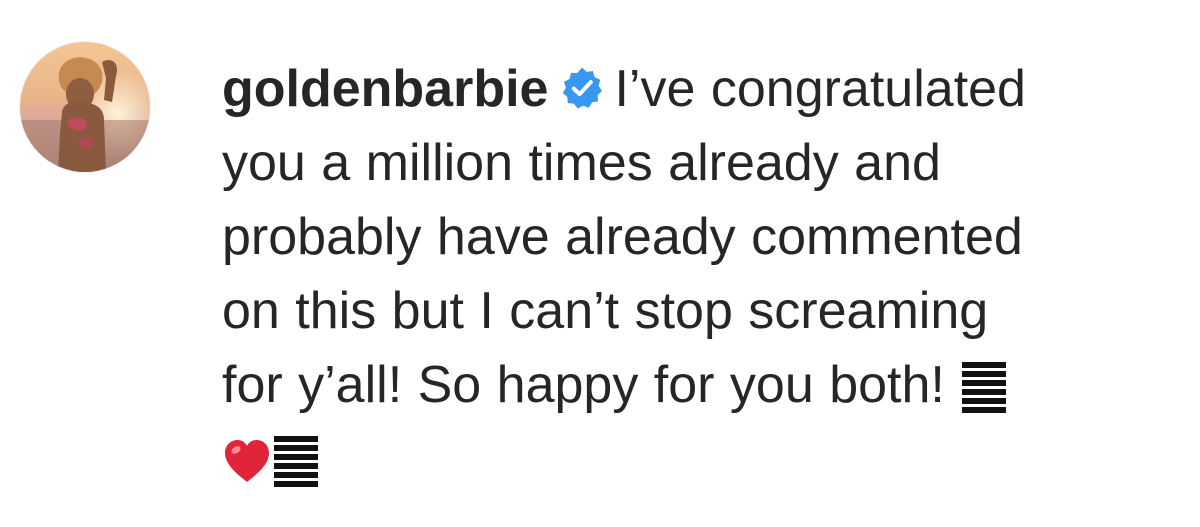 This screenshot has width=1200, height=527. What do you see at coordinates (622, 237) in the screenshot?
I see `comment-line-3: probably have already commented` at bounding box center [622, 237].